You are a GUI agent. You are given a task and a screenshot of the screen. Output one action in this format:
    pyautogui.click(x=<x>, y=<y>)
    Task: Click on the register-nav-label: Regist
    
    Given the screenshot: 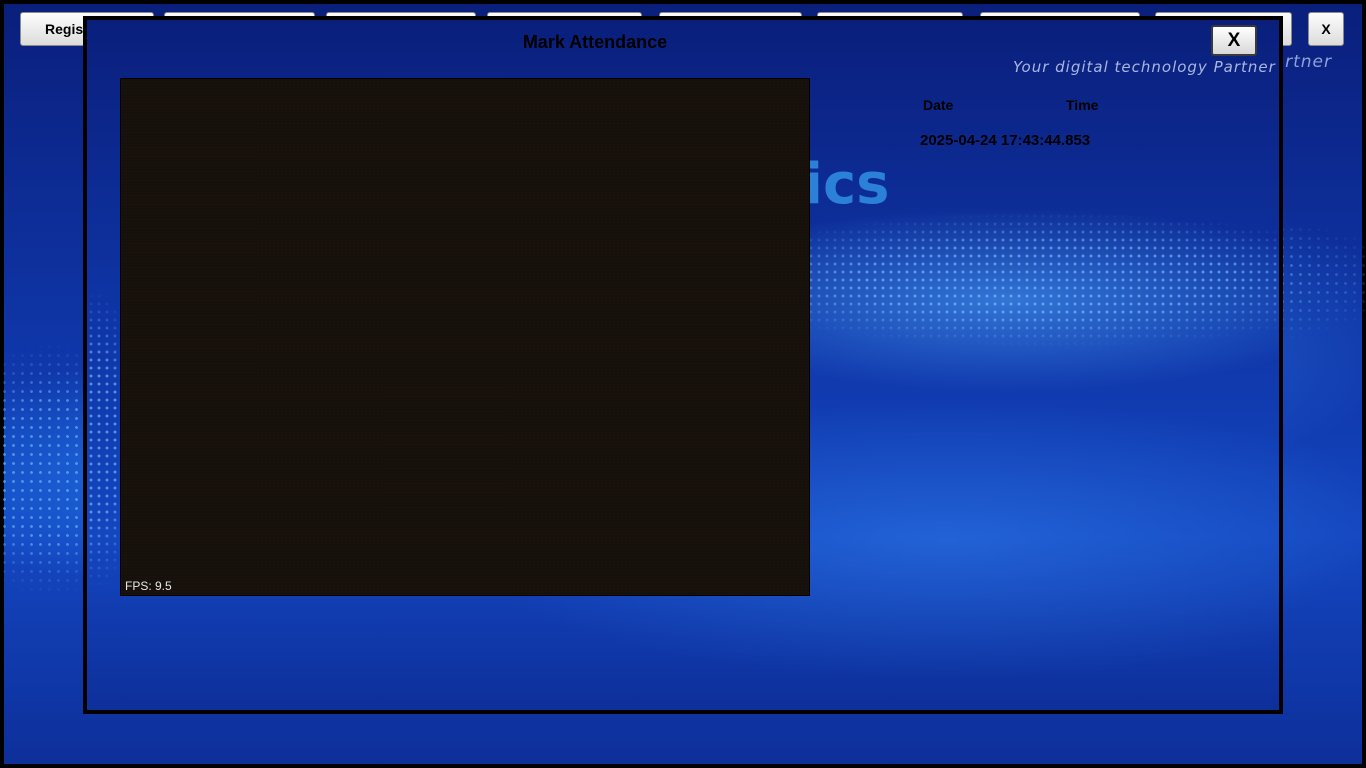 What is the action you would take?
    pyautogui.click(x=66, y=29)
    